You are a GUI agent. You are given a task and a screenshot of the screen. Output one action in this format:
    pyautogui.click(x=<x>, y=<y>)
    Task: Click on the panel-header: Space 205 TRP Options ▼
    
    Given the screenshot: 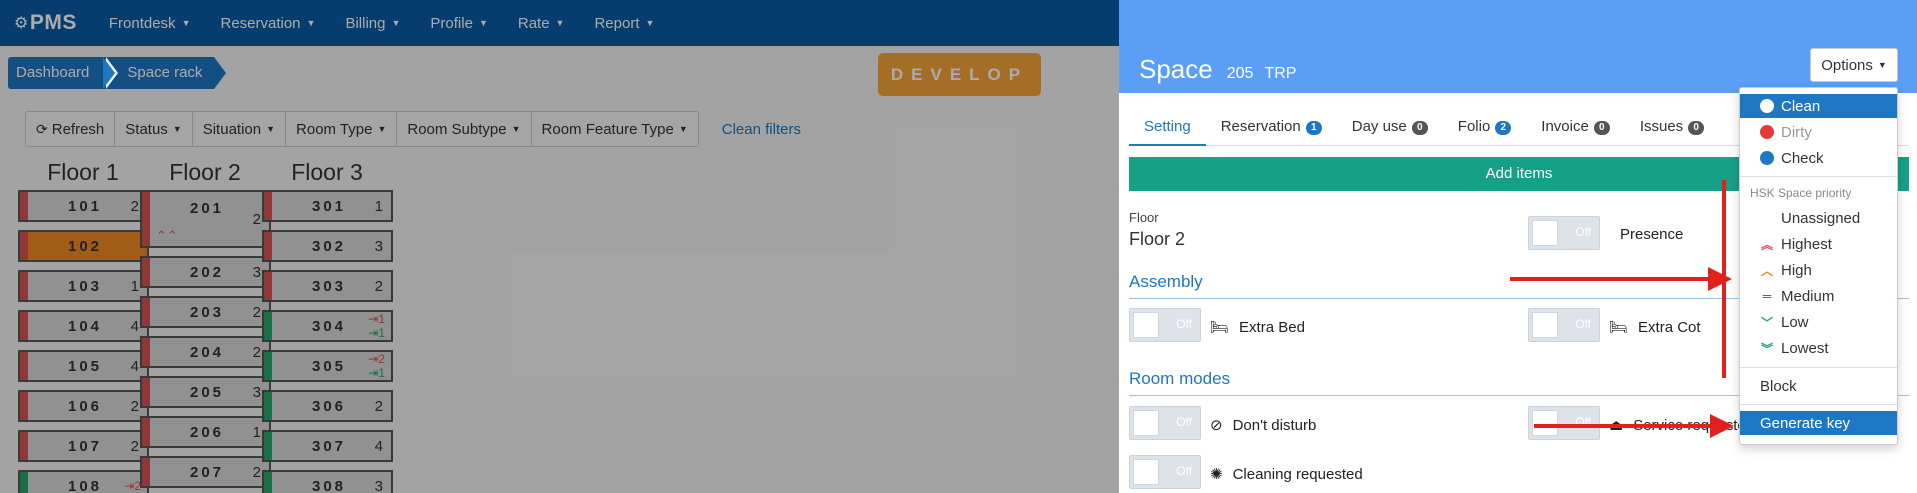 What is the action you would take?
    pyautogui.click(x=1518, y=46)
    